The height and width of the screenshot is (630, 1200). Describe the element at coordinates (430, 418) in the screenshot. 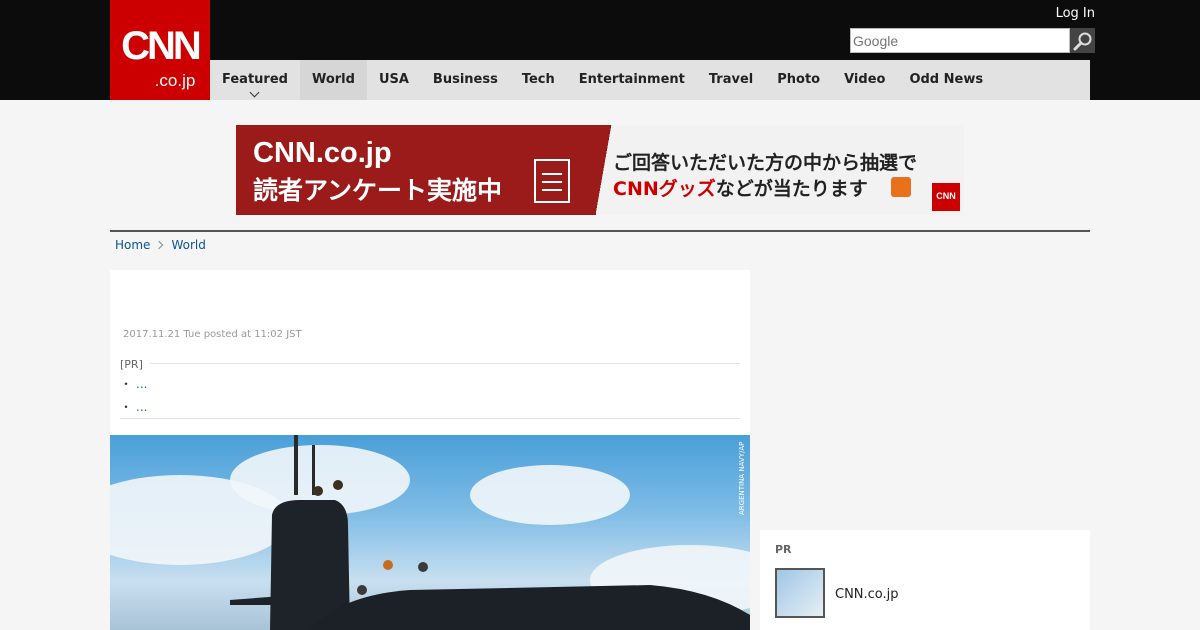

I see `card-divider` at that location.